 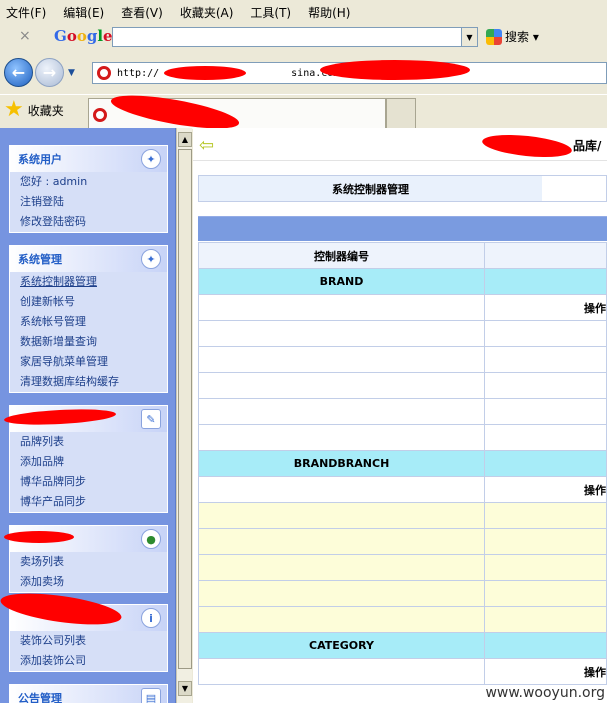 What do you see at coordinates (83, 36) in the screenshot?
I see `google-logo: Google` at bounding box center [83, 36].